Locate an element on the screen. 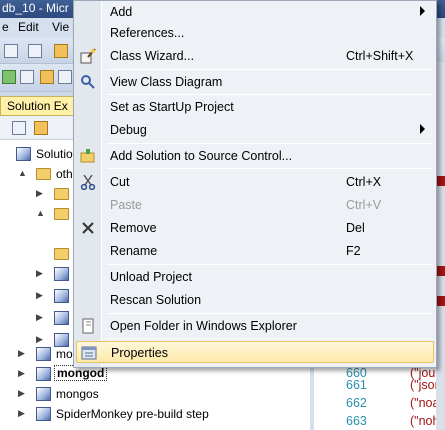  menu-item-view-class-diagram: View Class Diagram is located at coordinates (255, 82).